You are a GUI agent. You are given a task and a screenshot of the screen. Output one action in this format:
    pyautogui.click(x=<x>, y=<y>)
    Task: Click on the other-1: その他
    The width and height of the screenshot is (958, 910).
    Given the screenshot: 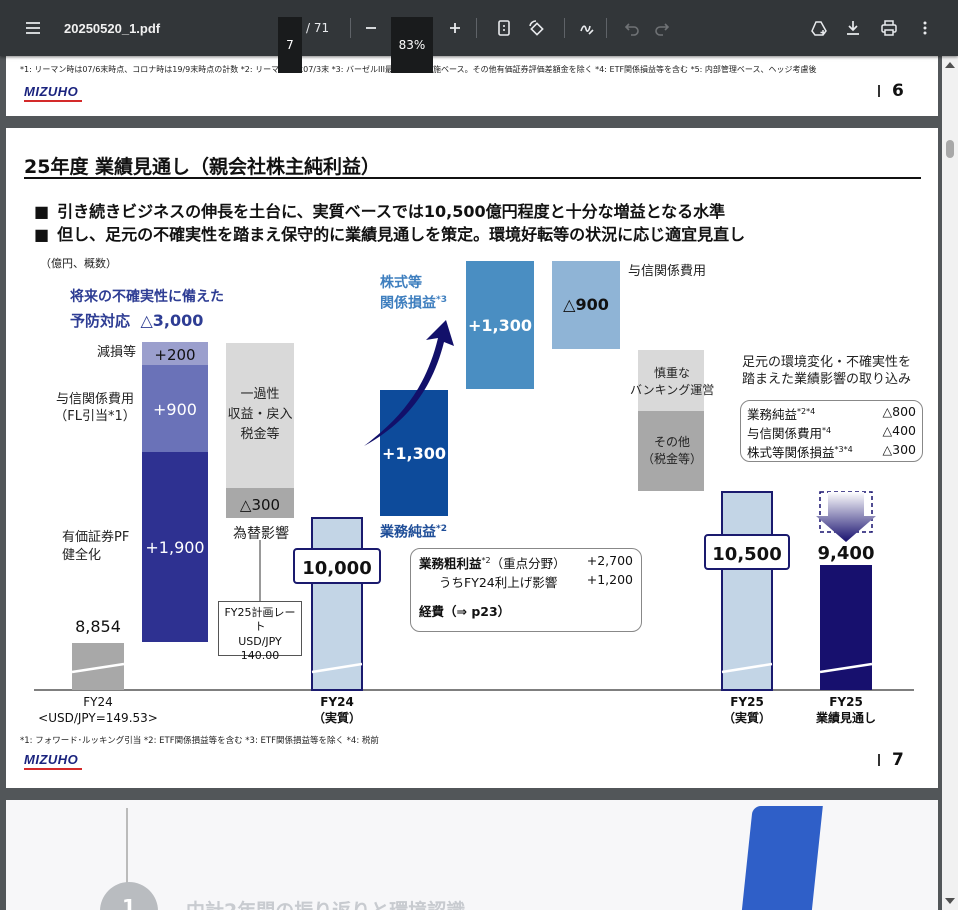 What is the action you would take?
    pyautogui.click(x=671, y=442)
    